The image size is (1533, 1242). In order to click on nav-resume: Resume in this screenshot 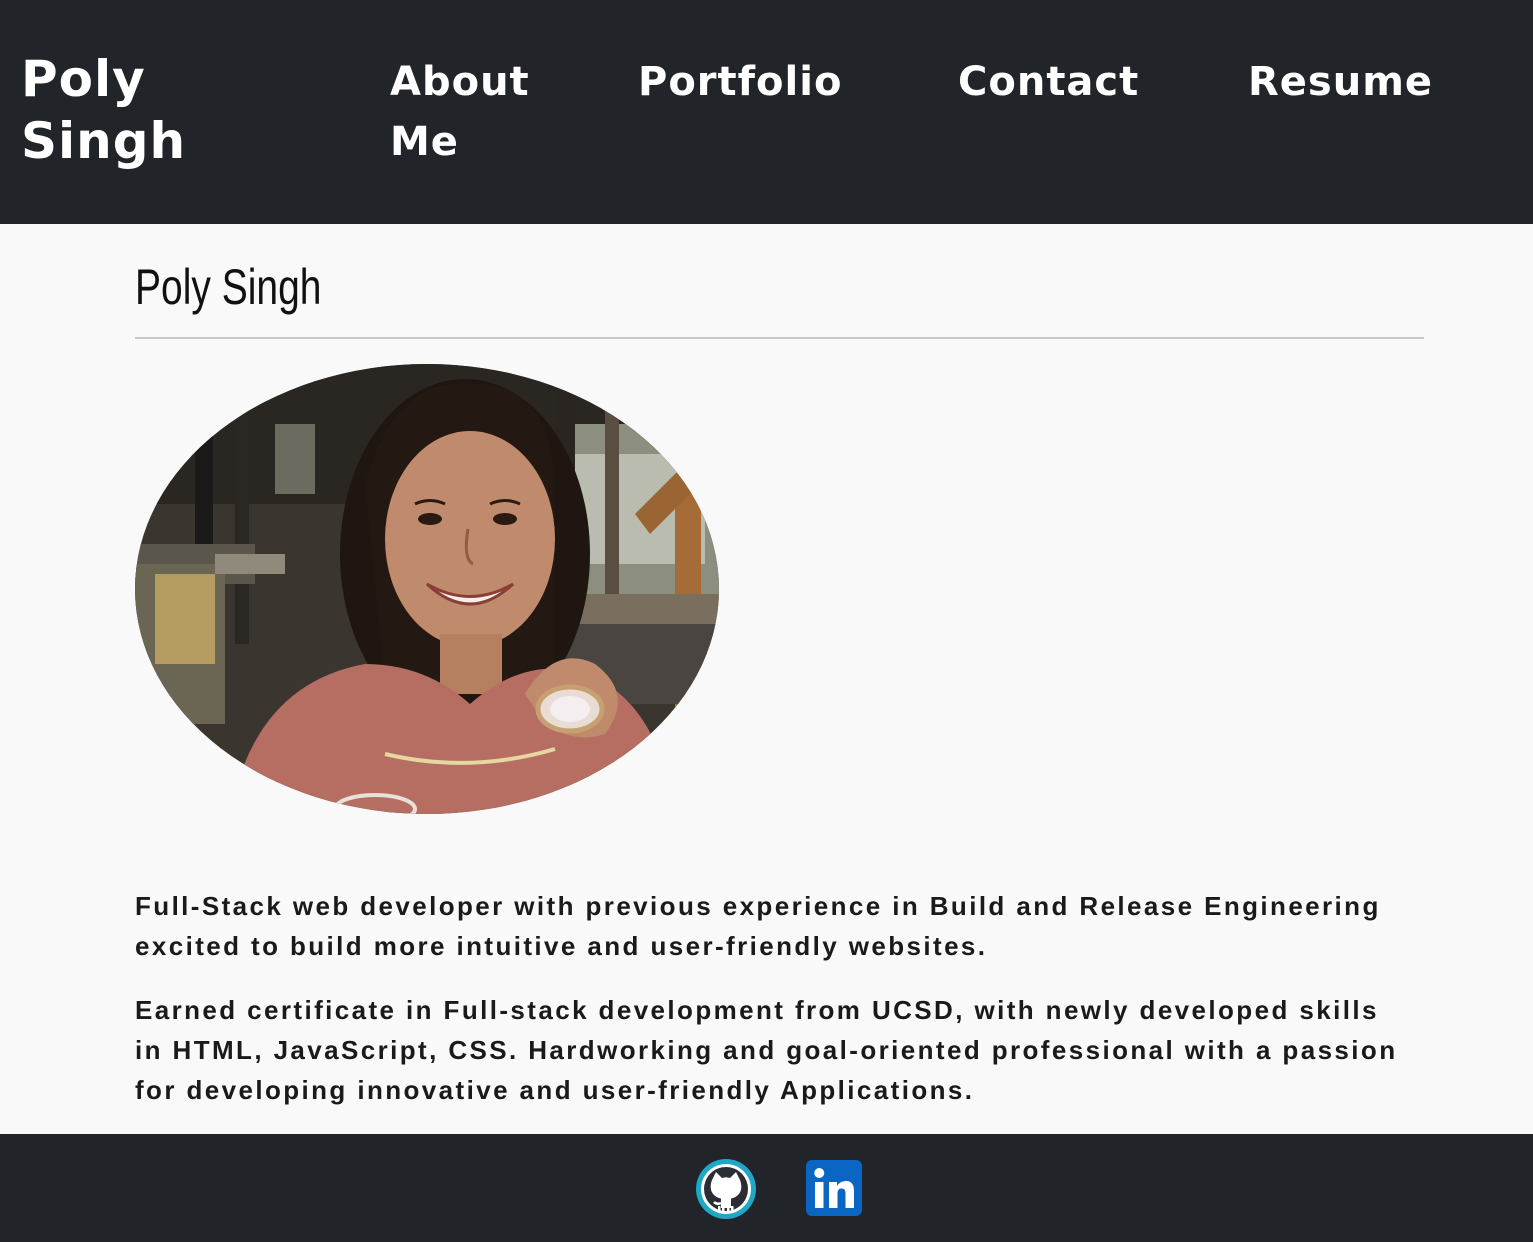, I will do `click(1340, 82)`.